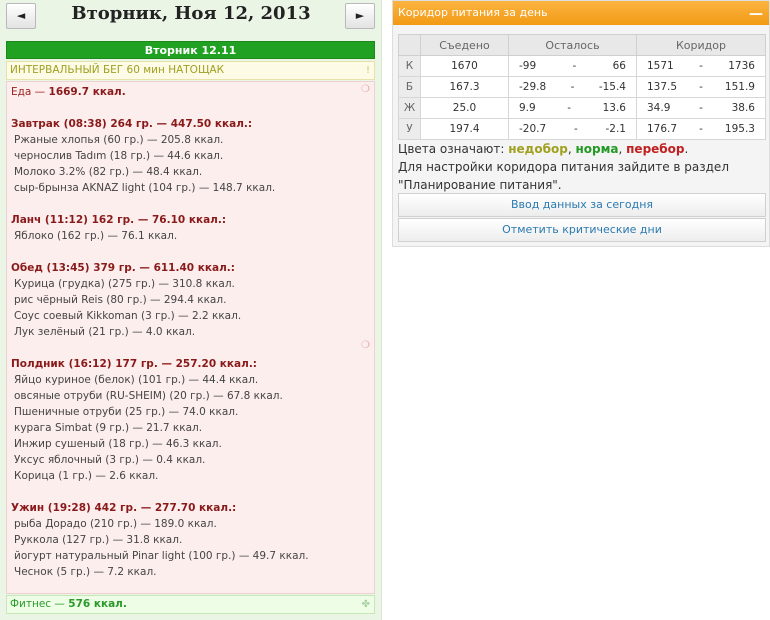 The image size is (770, 620). Describe the element at coordinates (365, 345) in the screenshot. I see `apple-icon: ❍` at that location.